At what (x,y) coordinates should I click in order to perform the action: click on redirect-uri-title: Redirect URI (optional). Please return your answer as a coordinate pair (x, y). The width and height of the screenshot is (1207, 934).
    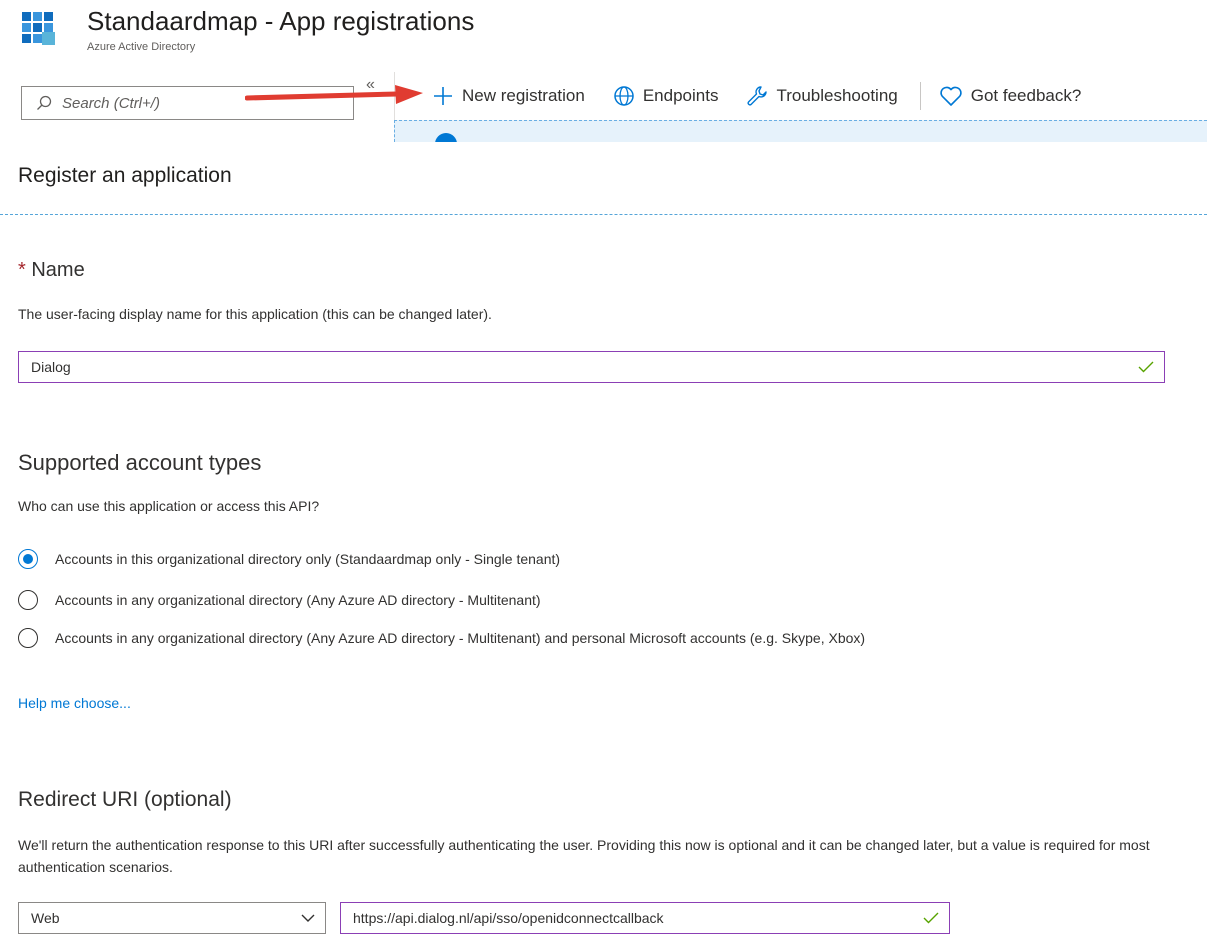
    Looking at the image, I should click on (125, 799).